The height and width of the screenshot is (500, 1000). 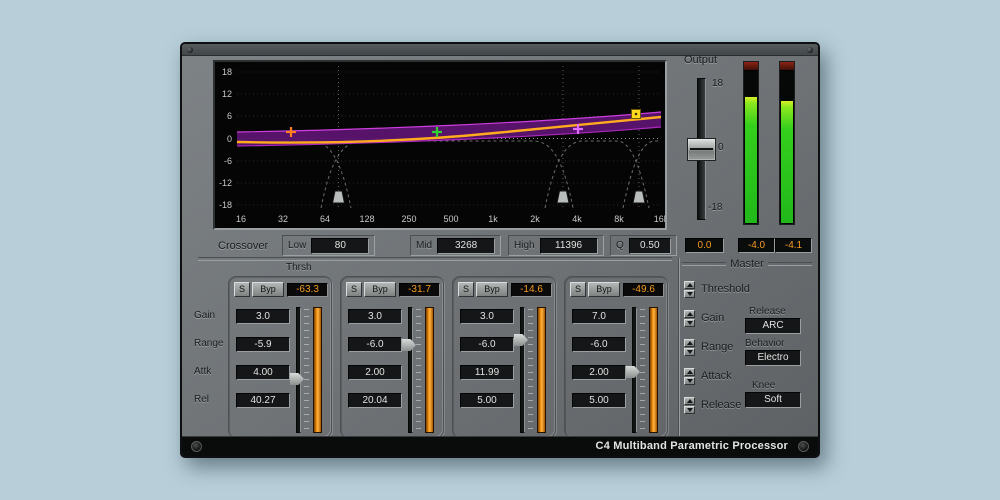 I want to click on master-header: Master, so click(x=747, y=264).